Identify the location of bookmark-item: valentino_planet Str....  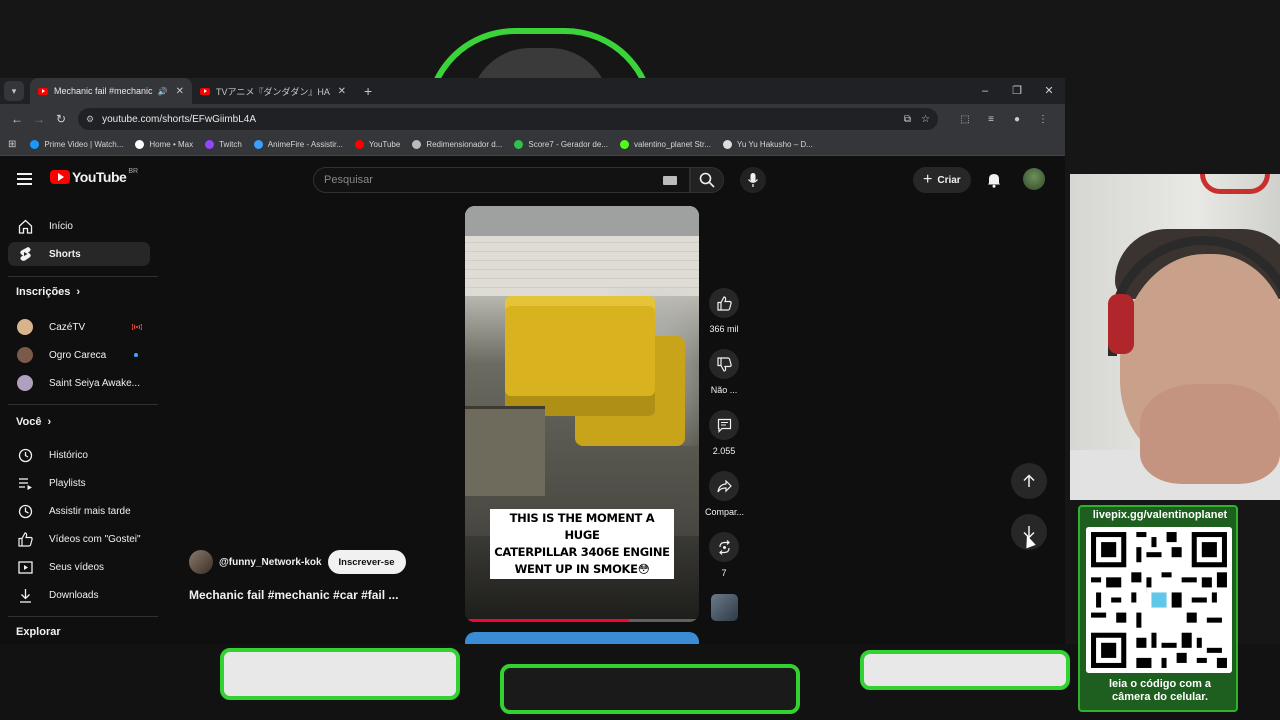
(665, 144).